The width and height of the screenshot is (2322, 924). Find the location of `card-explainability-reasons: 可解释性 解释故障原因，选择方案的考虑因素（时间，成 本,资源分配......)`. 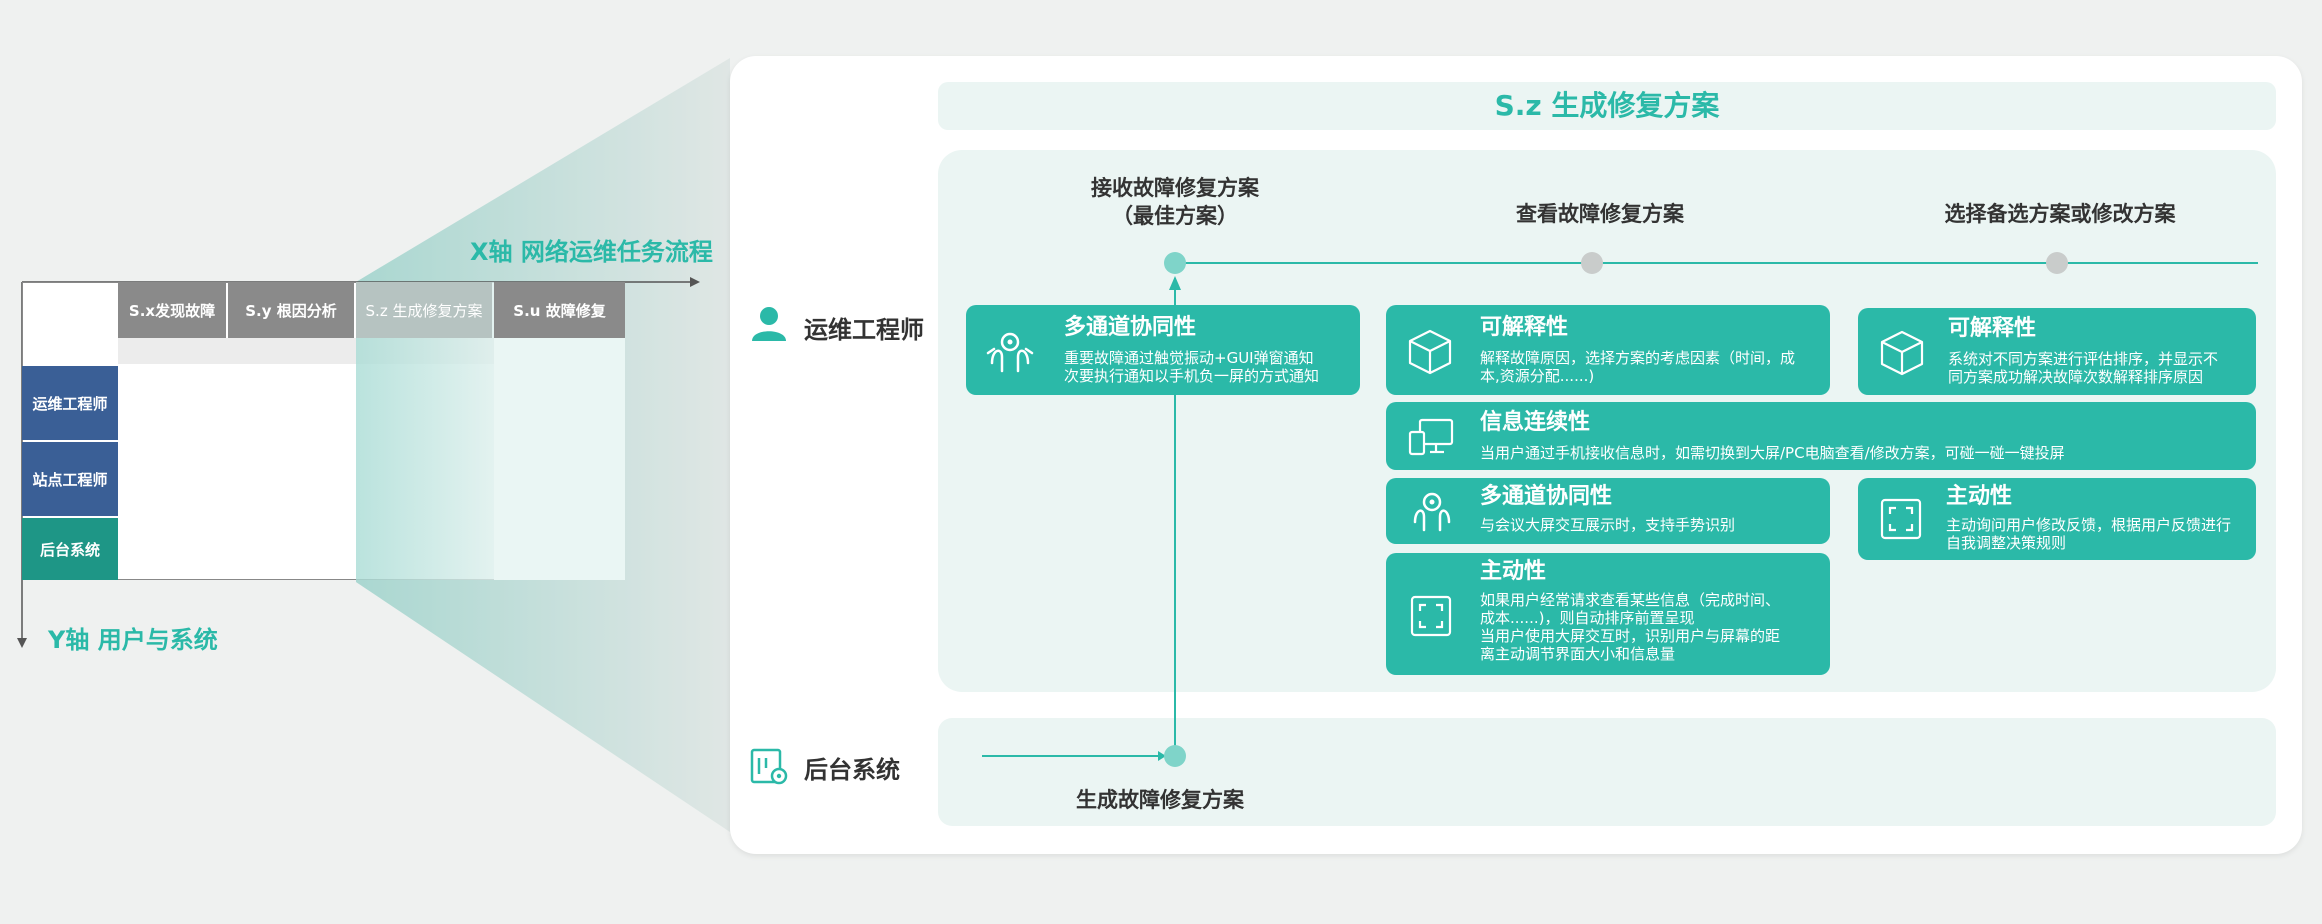

card-explainability-reasons: 可解释性 解释故障原因，选择方案的考虑因素（时间，成 本,资源分配......) is located at coordinates (1608, 350).